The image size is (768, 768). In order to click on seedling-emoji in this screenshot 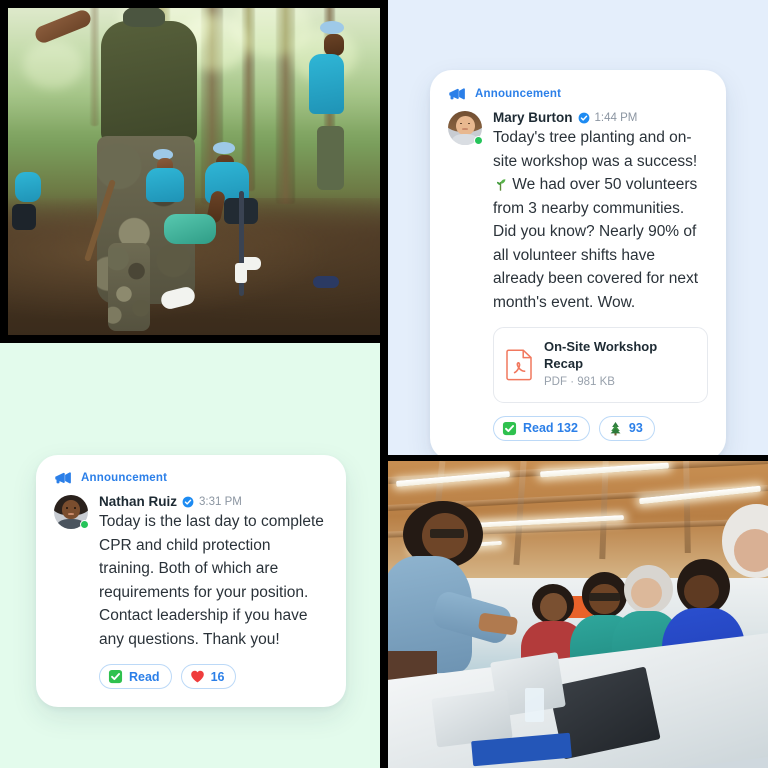, I will do `click(501, 185)`.